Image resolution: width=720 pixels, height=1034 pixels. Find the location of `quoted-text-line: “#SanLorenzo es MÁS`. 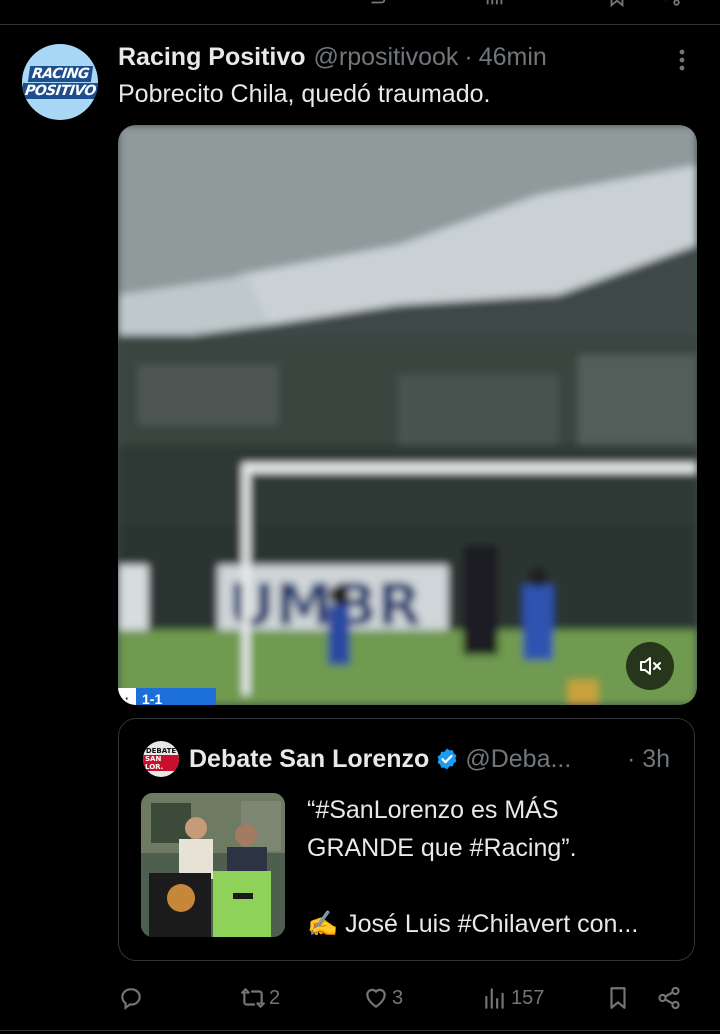

quoted-text-line: “#SanLorenzo es MÁS is located at coordinates (433, 810).